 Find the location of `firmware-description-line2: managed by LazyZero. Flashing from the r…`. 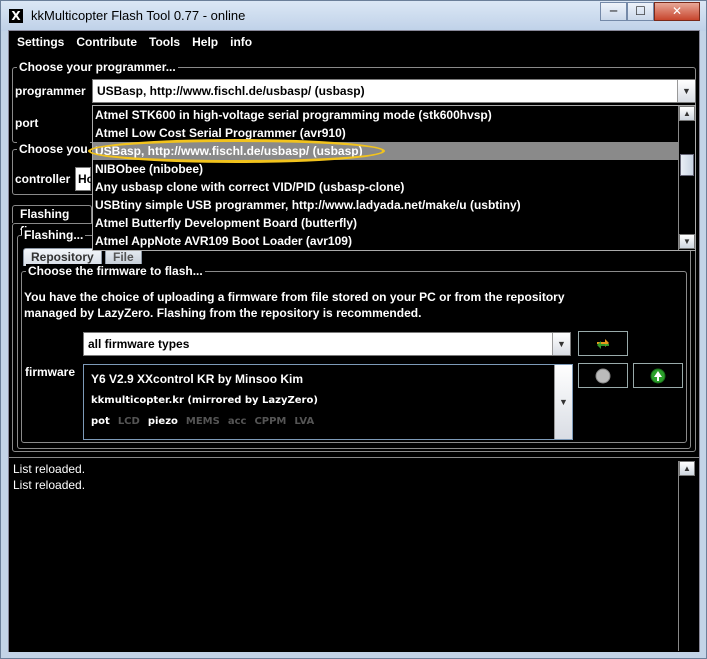

firmware-description-line2: managed by LazyZero. Flashing from the r… is located at coordinates (223, 313).